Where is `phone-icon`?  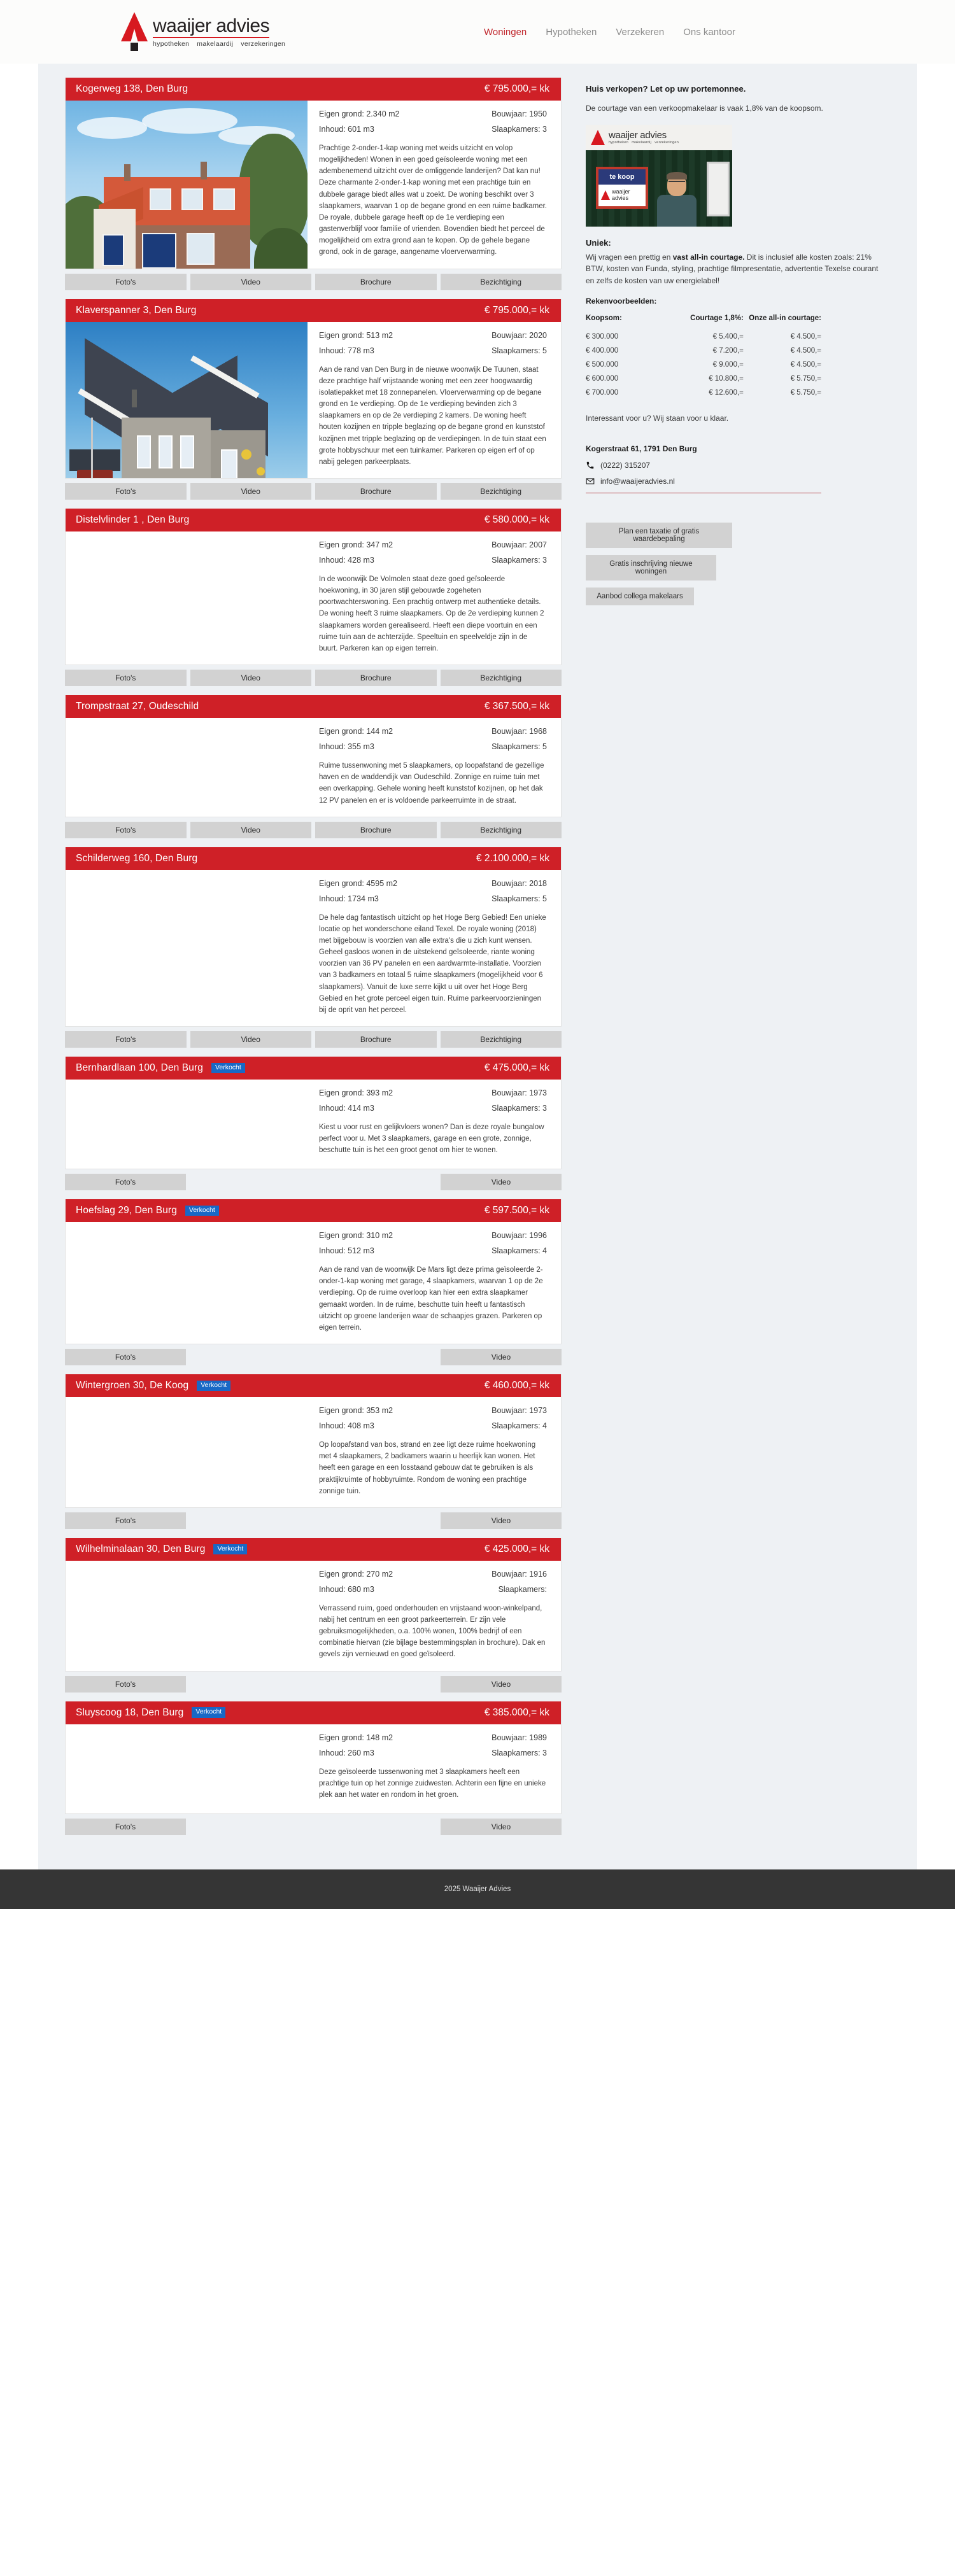
phone-icon is located at coordinates (591, 466).